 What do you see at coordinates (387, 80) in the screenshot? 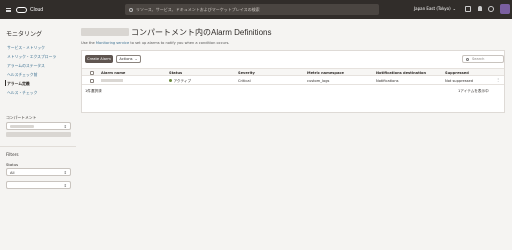
I see `destination-cell: Notifications` at bounding box center [387, 80].